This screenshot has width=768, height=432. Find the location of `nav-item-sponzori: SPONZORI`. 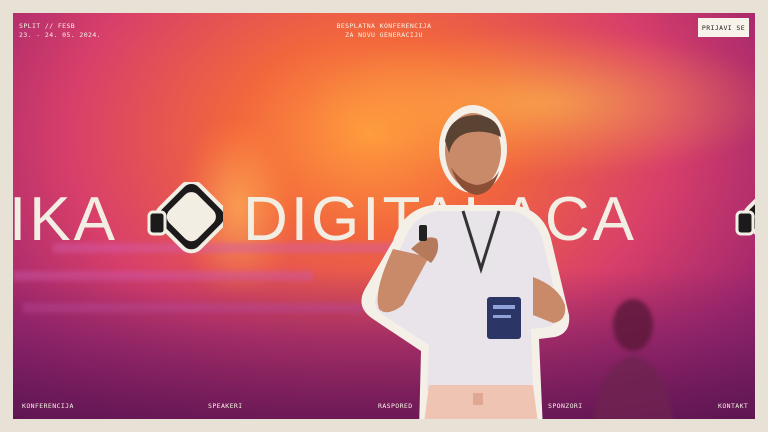

nav-item-sponzori: SPONZORI is located at coordinates (565, 406).